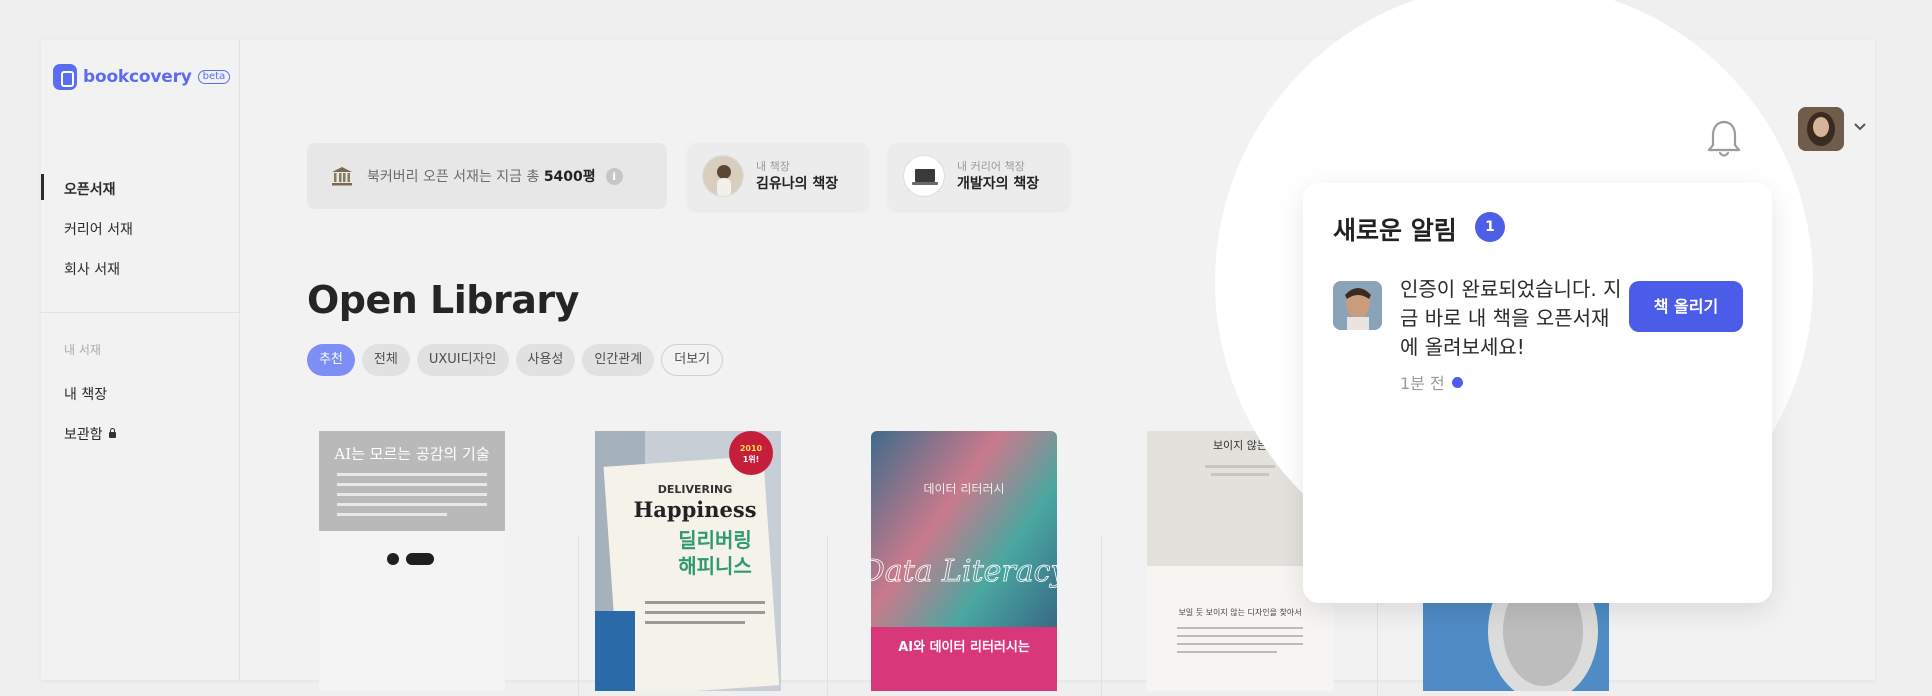 Image resolution: width=1932 pixels, height=696 pixels. I want to click on chevron-down-icon, so click(1860, 127).